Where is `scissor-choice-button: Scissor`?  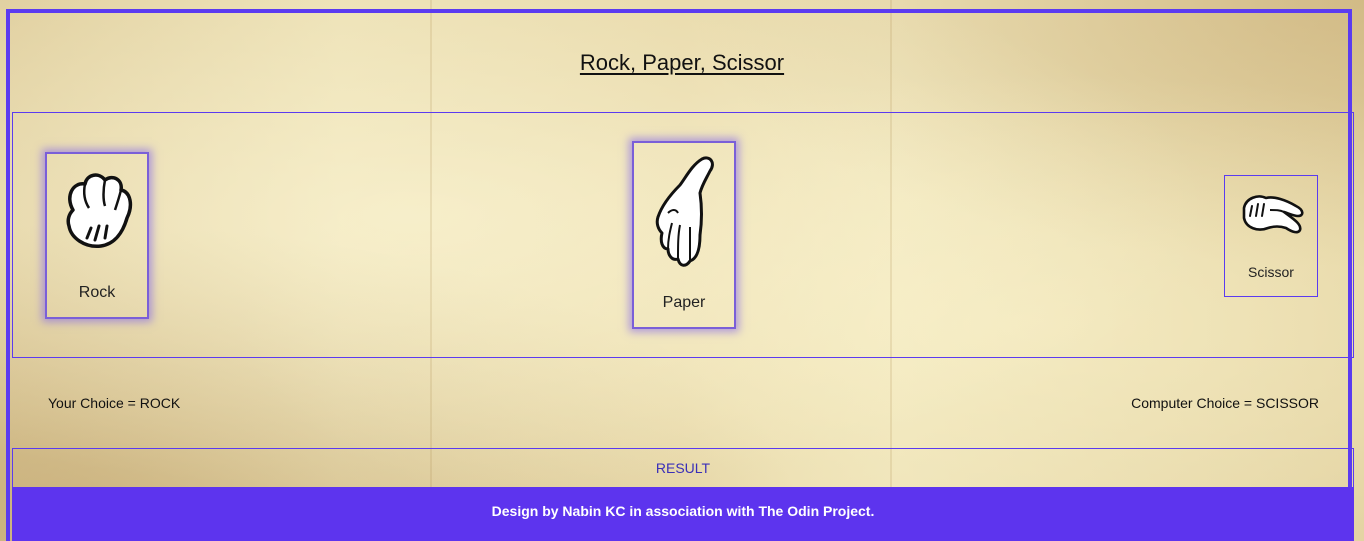 scissor-choice-button: Scissor is located at coordinates (1271, 236).